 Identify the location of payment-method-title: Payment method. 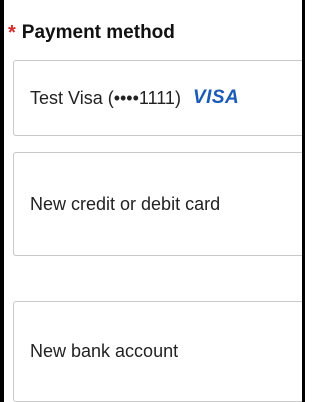
(98, 32).